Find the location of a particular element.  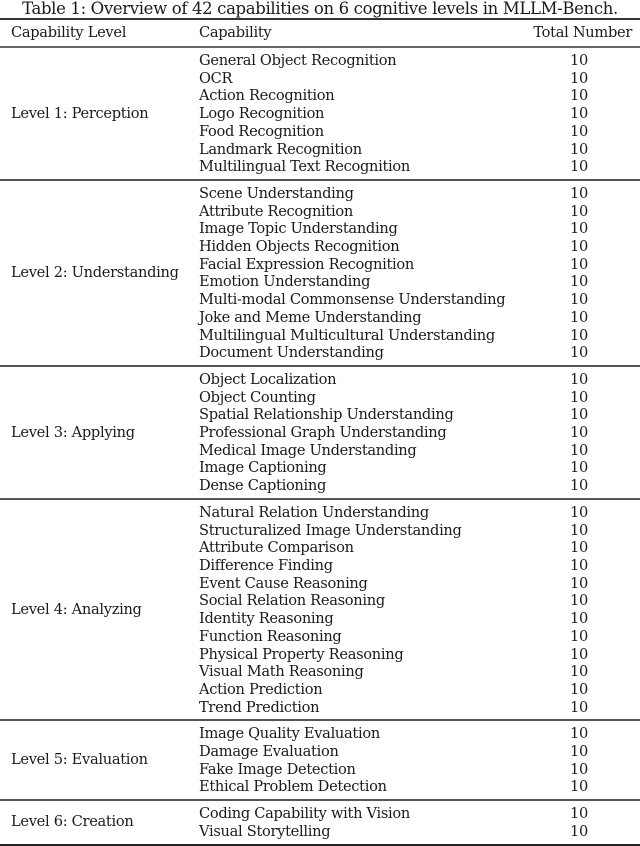

capability-cell: Multilingual Text Recognition is located at coordinates (305, 167).